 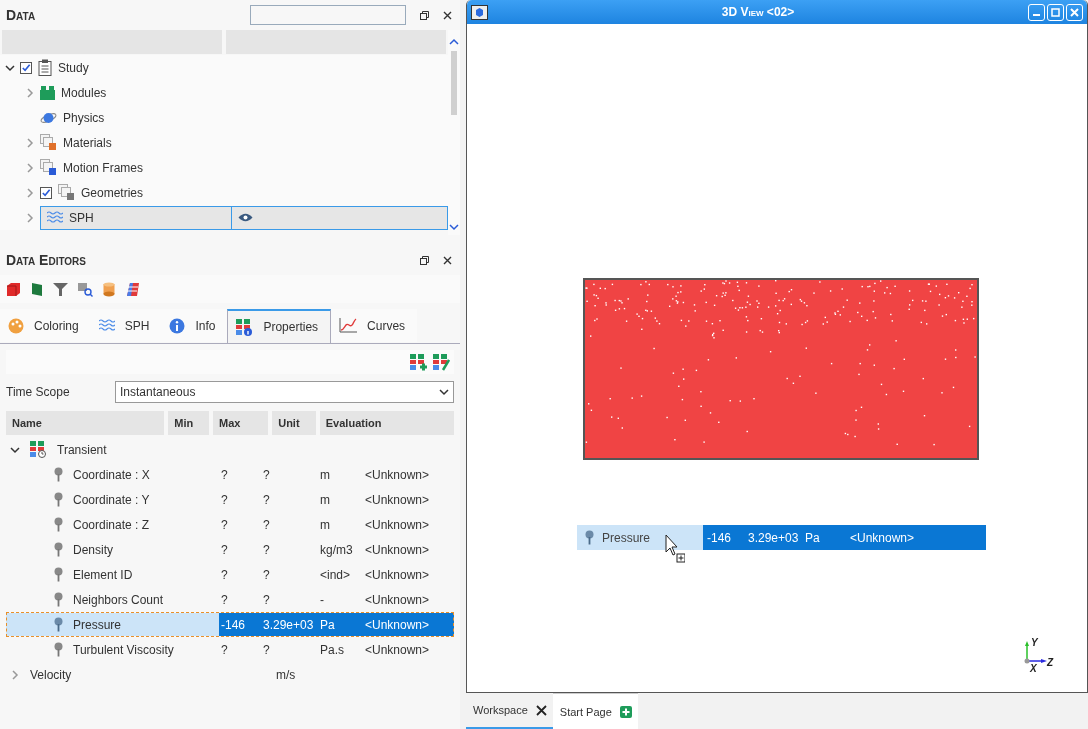 What do you see at coordinates (336, 549) in the screenshot?
I see `table-cell: kg/m3` at bounding box center [336, 549].